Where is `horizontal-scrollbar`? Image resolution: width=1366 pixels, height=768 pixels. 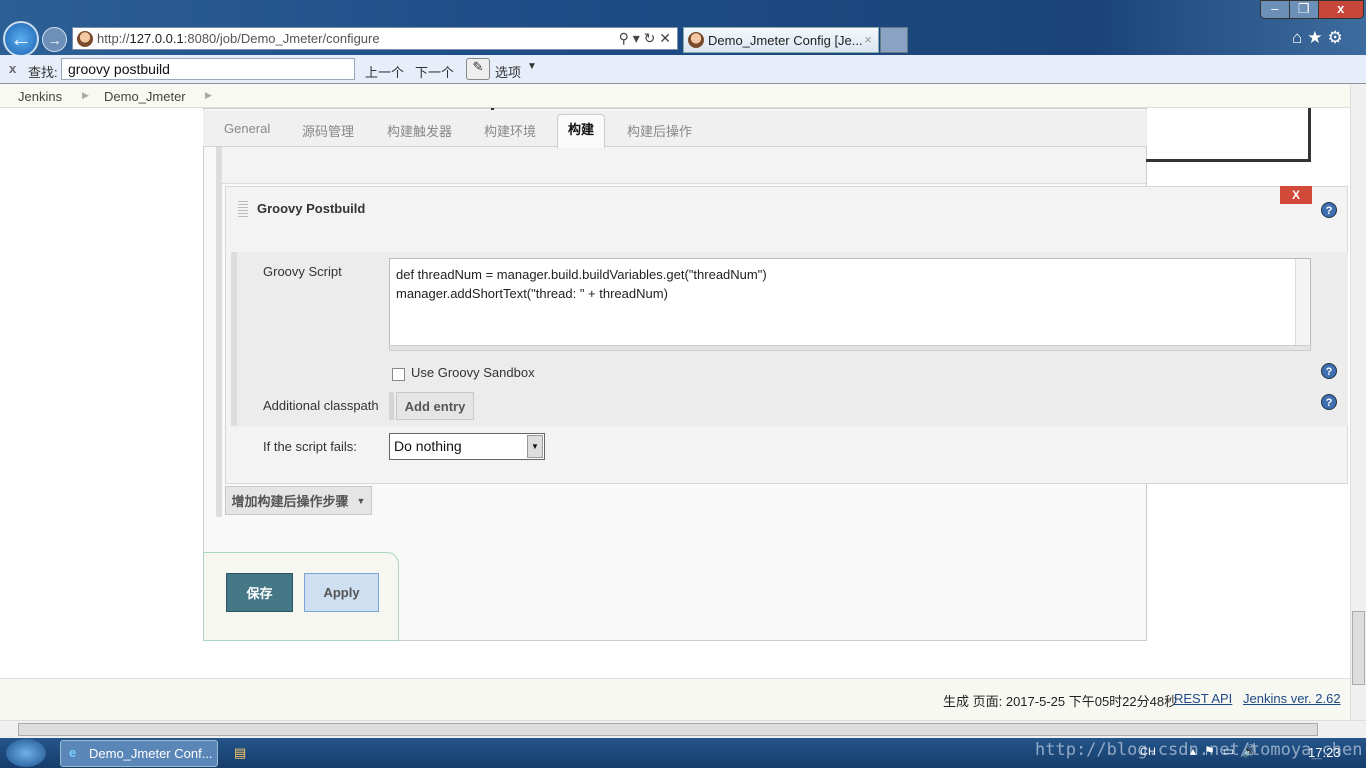
horizontal-scrollbar is located at coordinates (683, 729).